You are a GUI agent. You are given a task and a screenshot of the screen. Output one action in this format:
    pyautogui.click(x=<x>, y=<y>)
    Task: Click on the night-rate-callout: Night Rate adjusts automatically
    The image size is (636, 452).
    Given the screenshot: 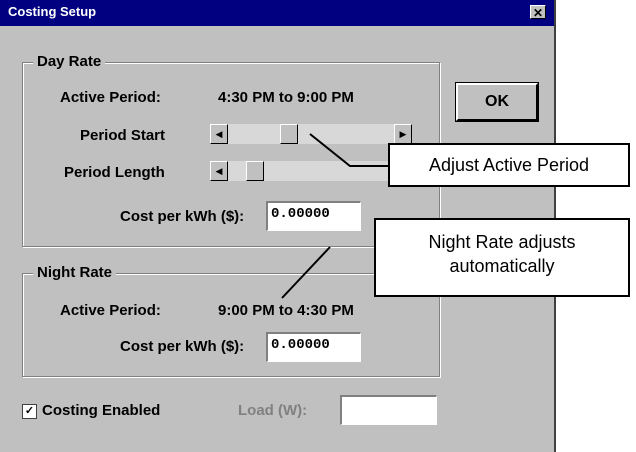 What is the action you would take?
    pyautogui.click(x=502, y=257)
    